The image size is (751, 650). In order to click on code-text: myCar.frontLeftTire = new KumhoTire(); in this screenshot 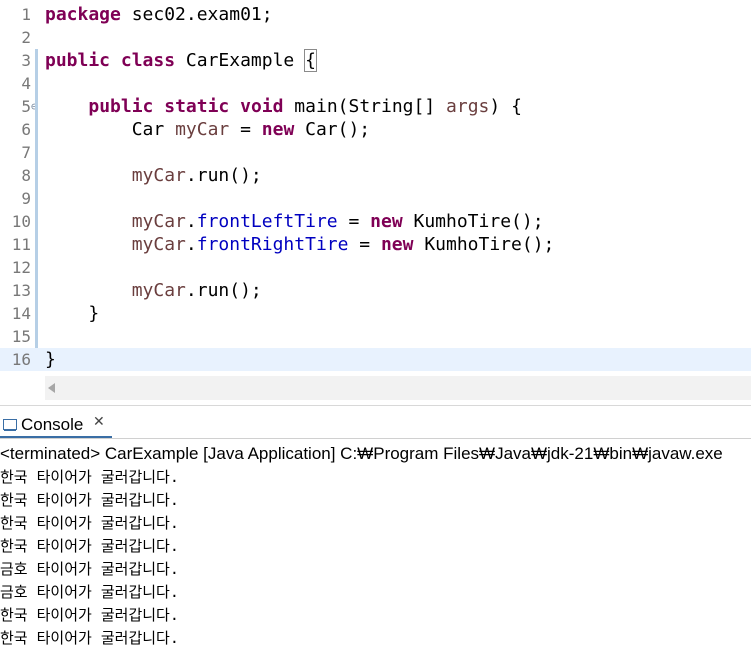, I will do `click(294, 221)`.